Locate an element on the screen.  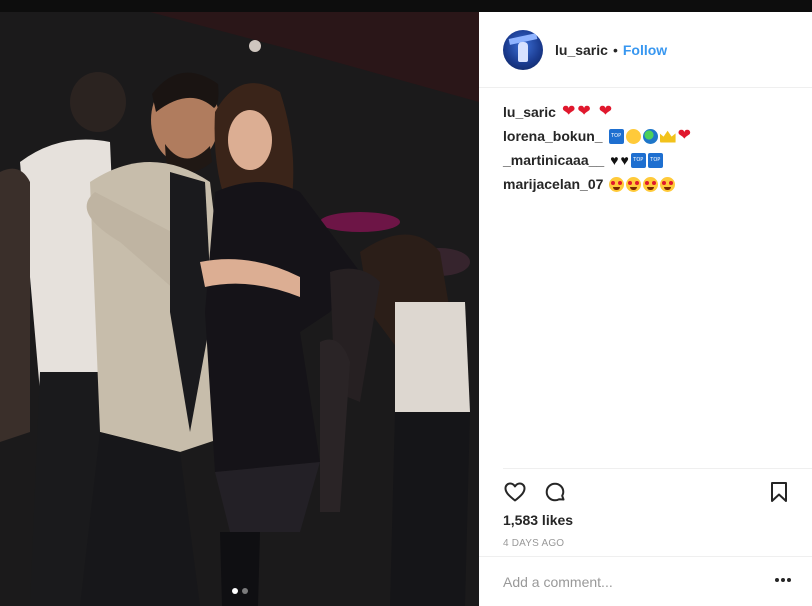
comment-item: marijacelan_07 is located at coordinates (648, 184).